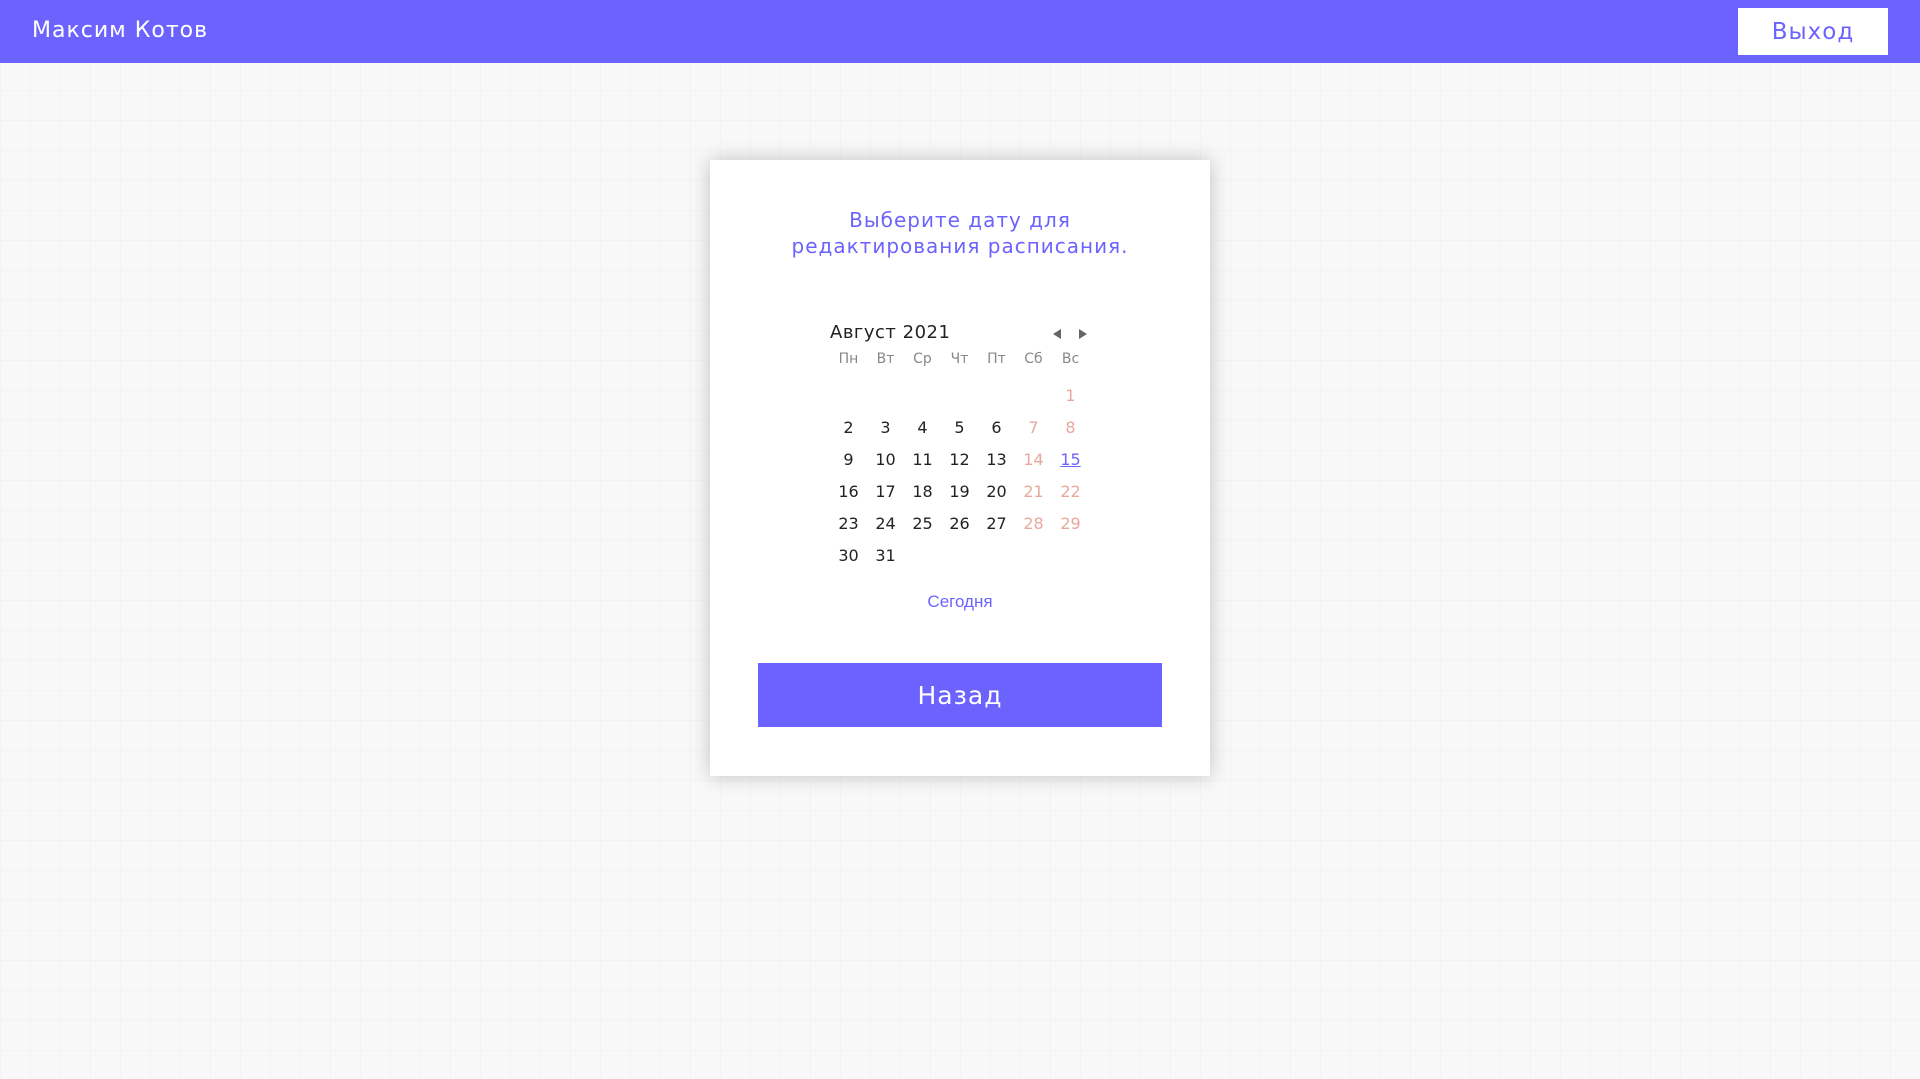 This screenshot has width=1920, height=1079. Describe the element at coordinates (960, 695) in the screenshot. I see `back-button: Назад` at that location.